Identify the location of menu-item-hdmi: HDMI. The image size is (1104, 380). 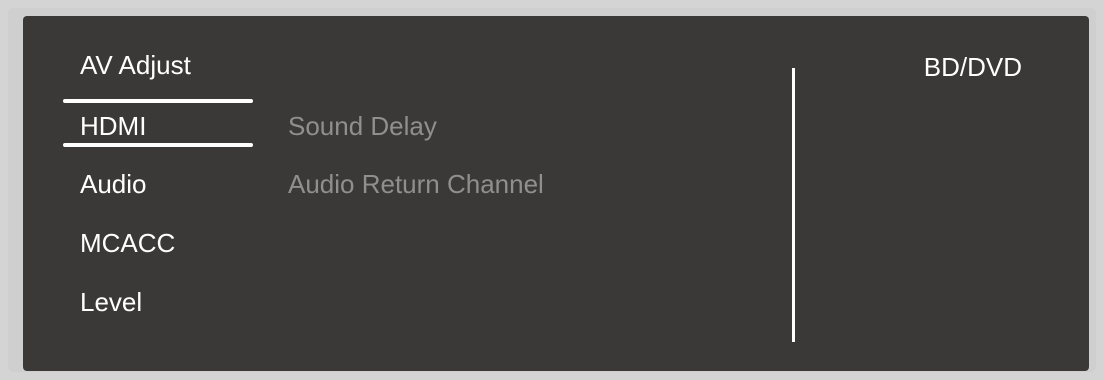
(113, 126).